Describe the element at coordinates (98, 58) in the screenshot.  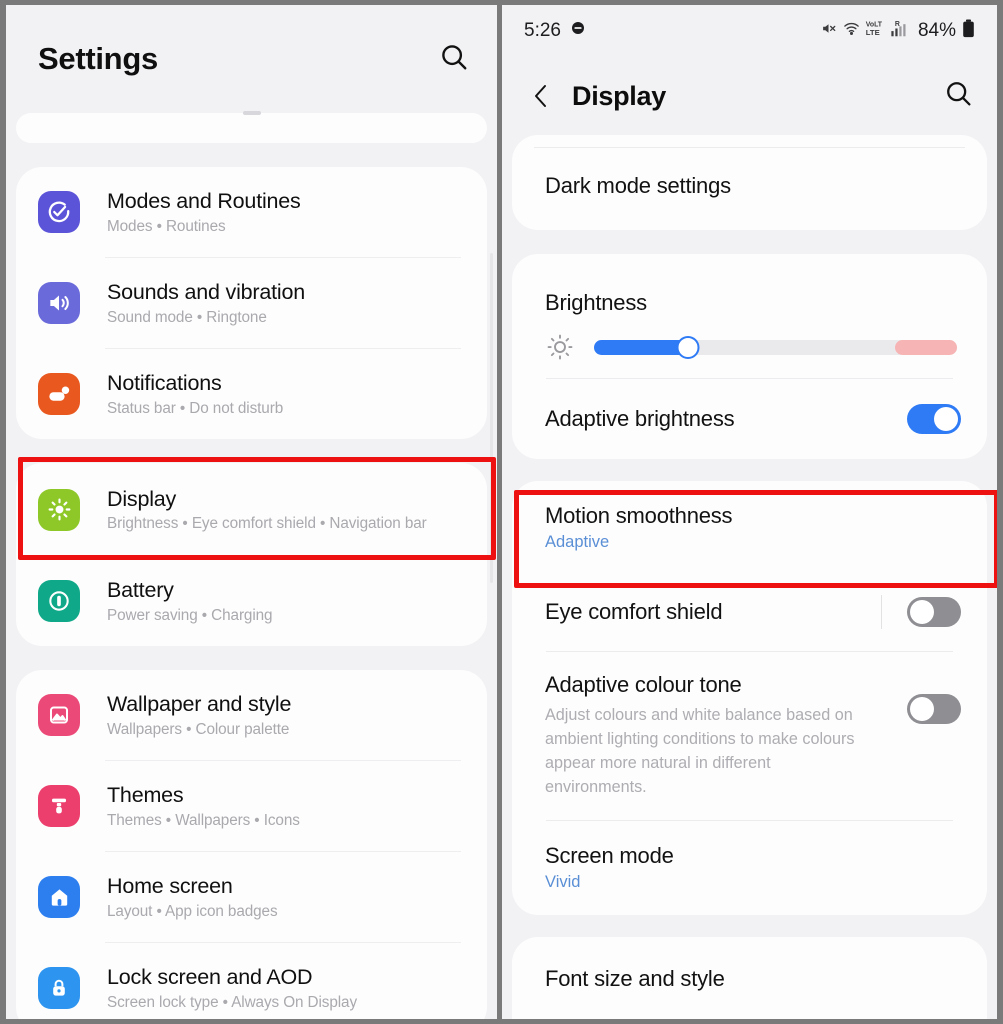
I see `page-title: Settings` at that location.